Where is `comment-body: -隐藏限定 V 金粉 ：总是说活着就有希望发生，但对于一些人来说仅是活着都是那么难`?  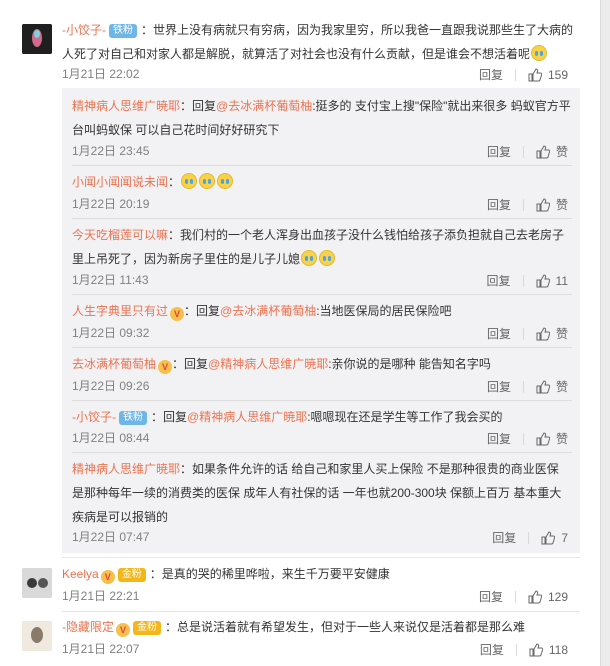
comment-body: -隐藏限定 V 金粉 ：总是说活着就有希望发生，但对于一些人来说仅是活着都是那么难 is located at coordinates (321, 627).